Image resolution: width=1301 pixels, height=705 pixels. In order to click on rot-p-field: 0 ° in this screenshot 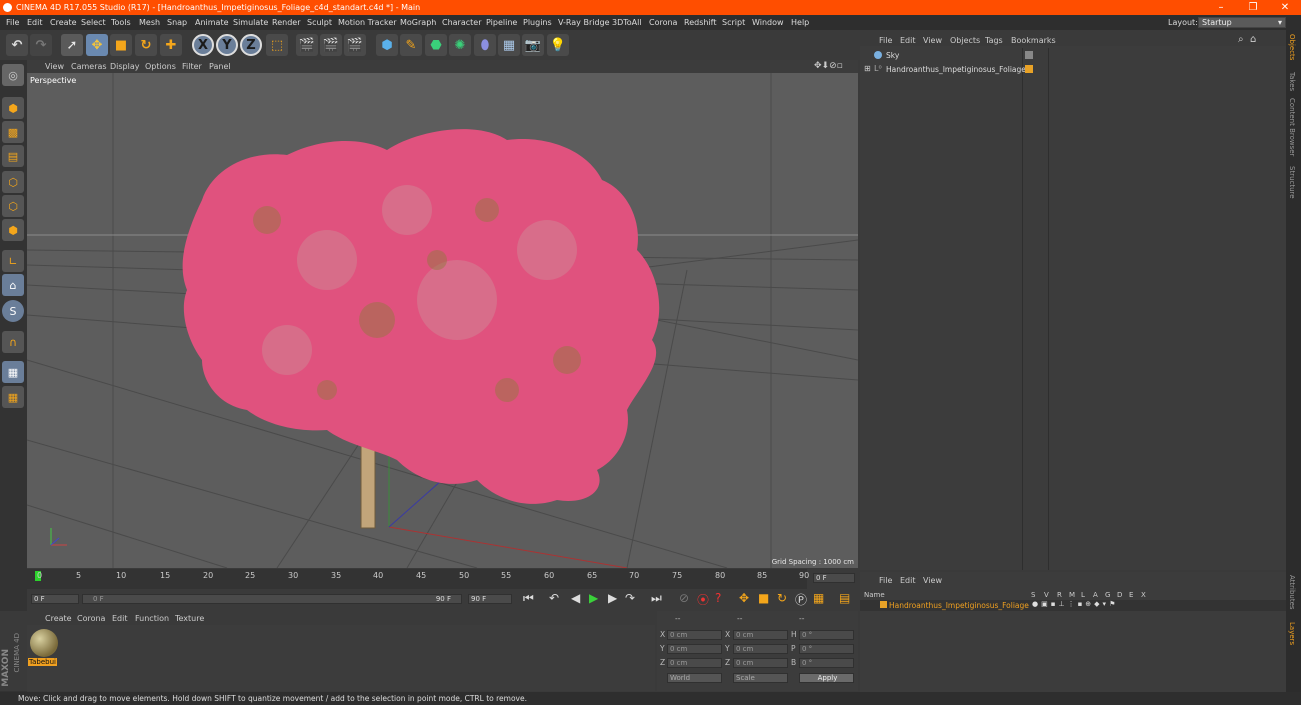, I will do `click(826, 649)`.